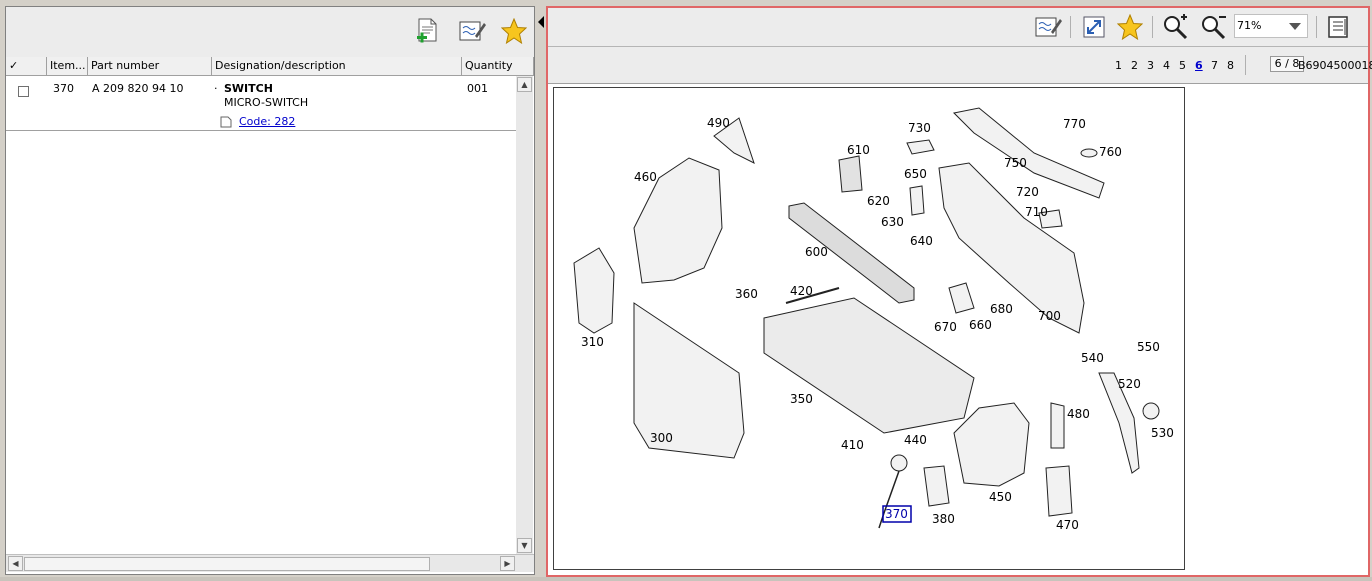  I want to click on callout-770: 770, so click(1074, 124).